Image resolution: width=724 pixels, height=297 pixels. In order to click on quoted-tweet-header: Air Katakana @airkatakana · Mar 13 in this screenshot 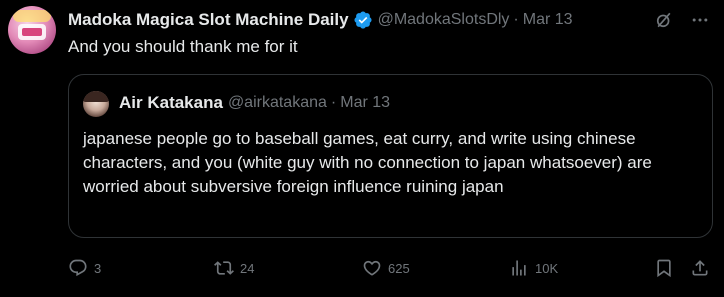, I will do `click(254, 103)`.